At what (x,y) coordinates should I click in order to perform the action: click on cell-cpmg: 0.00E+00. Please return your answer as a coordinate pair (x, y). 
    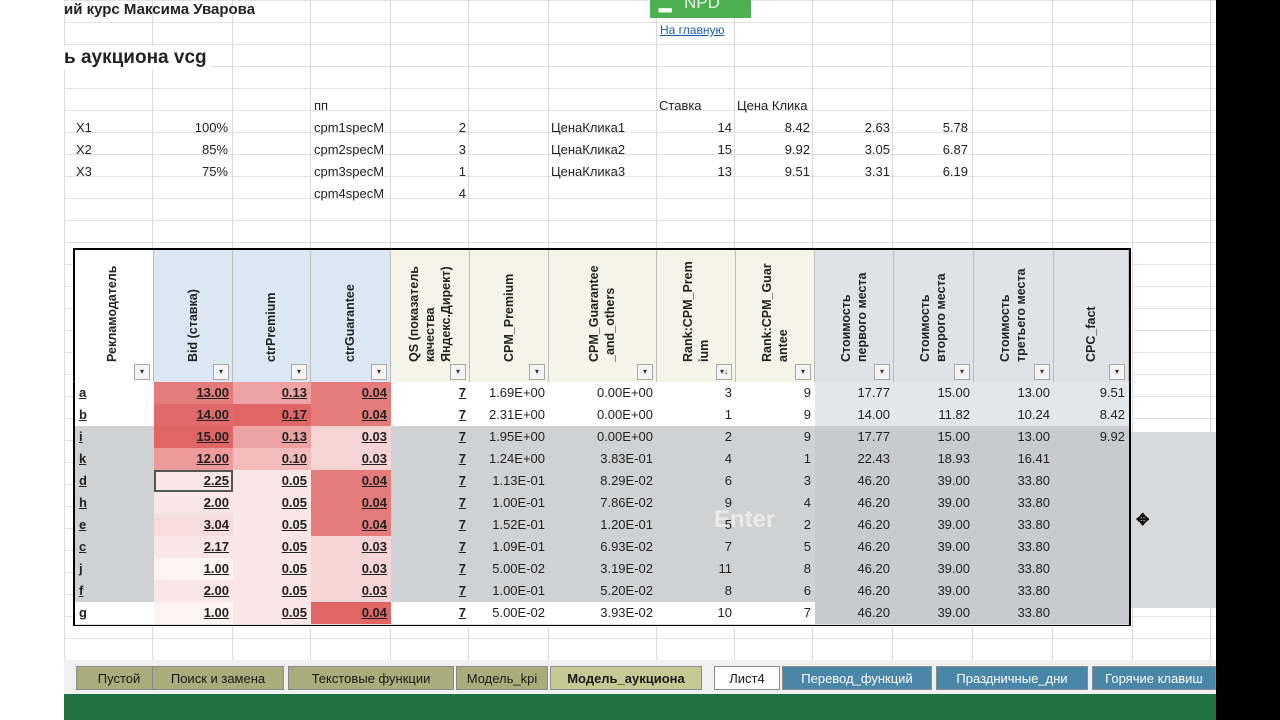
    Looking at the image, I should click on (603, 437).